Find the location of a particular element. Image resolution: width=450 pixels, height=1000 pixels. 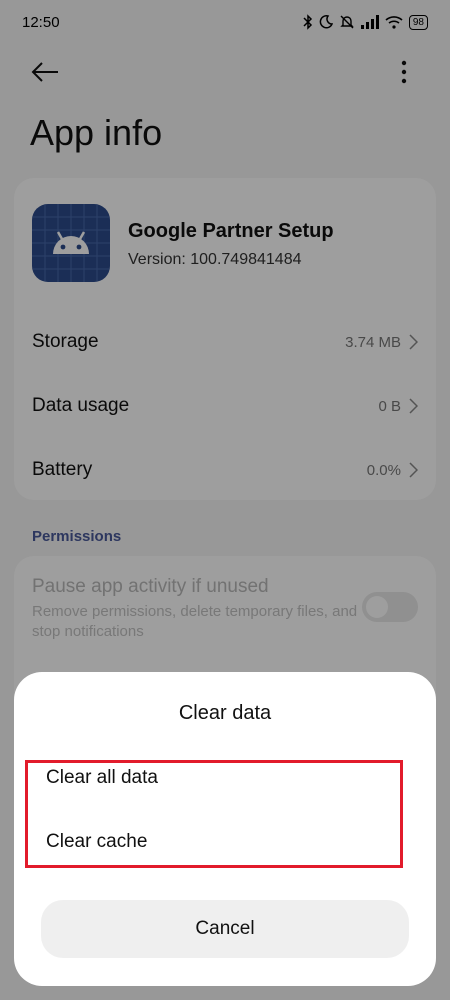

clear-all-data-option: Clear all data is located at coordinates (216, 778).